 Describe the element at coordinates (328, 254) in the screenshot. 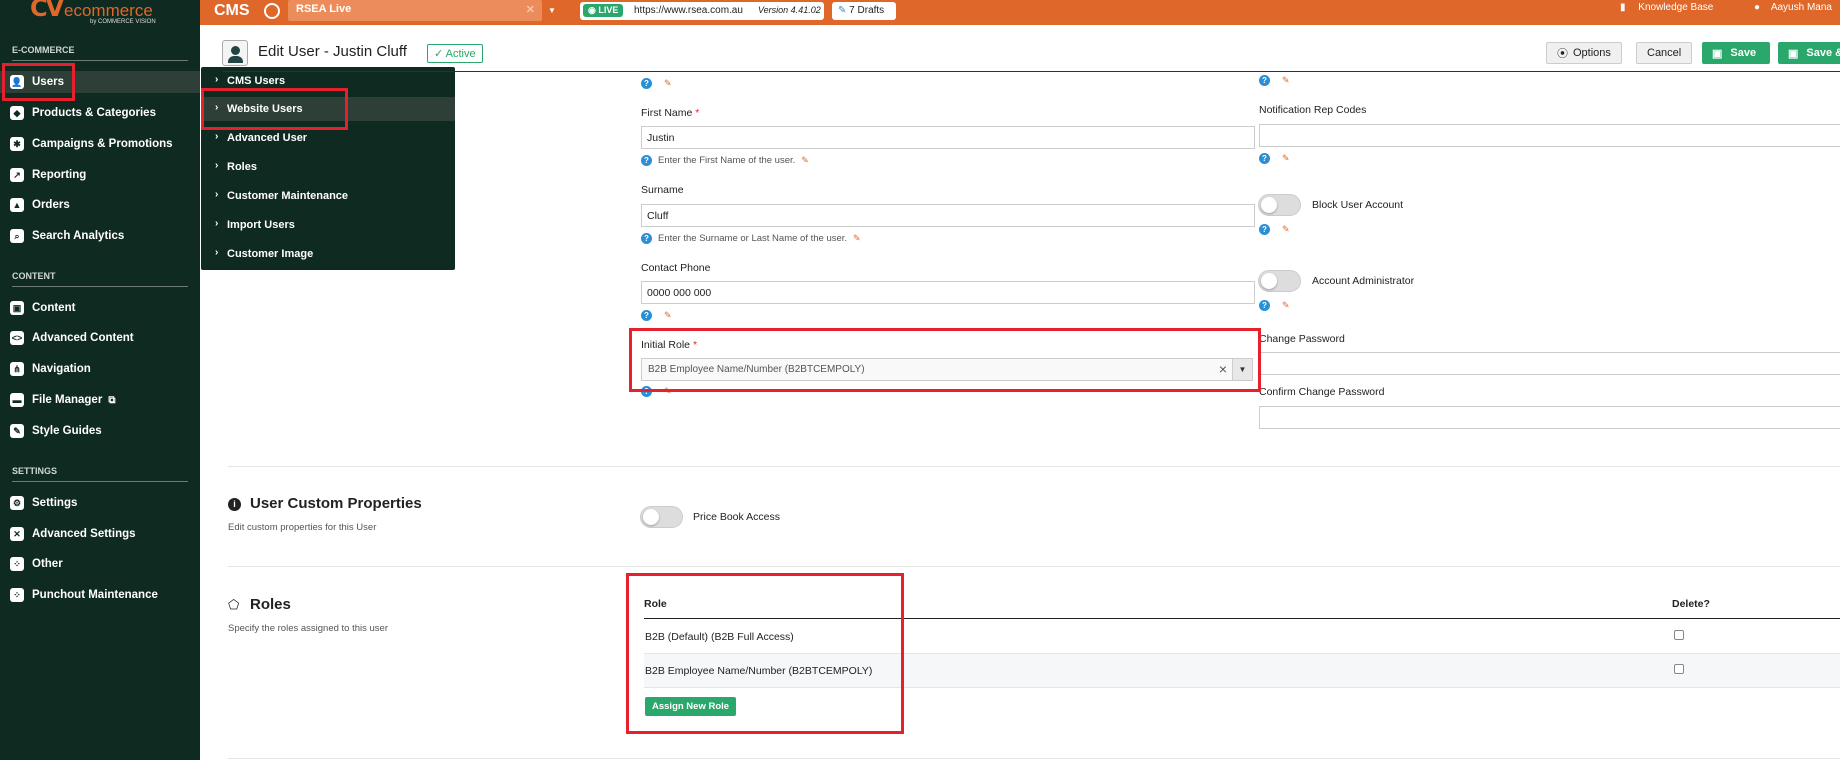

I see `flyout-item-customer-image: › Customer Image` at that location.